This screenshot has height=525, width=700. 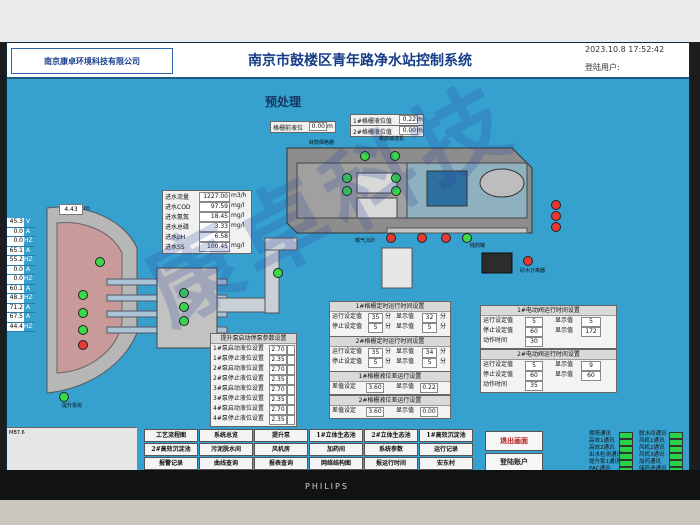 I want to click on grid1-timer-panel: 1#格栅定时运行时间设置 运行设定值 35 分显示值 32 分停止设定值 5 分显示值 5 分, so click(x=390, y=319).